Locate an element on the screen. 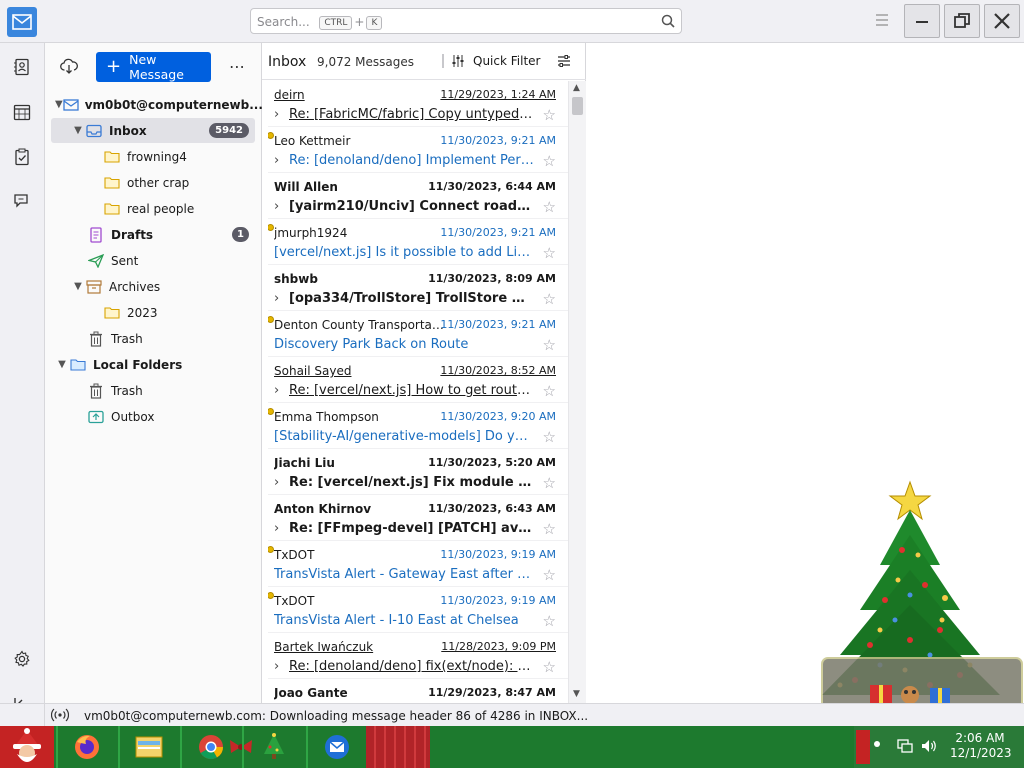 The image size is (1024, 768). scroll-up-icon: ▲ is located at coordinates (576, 88).